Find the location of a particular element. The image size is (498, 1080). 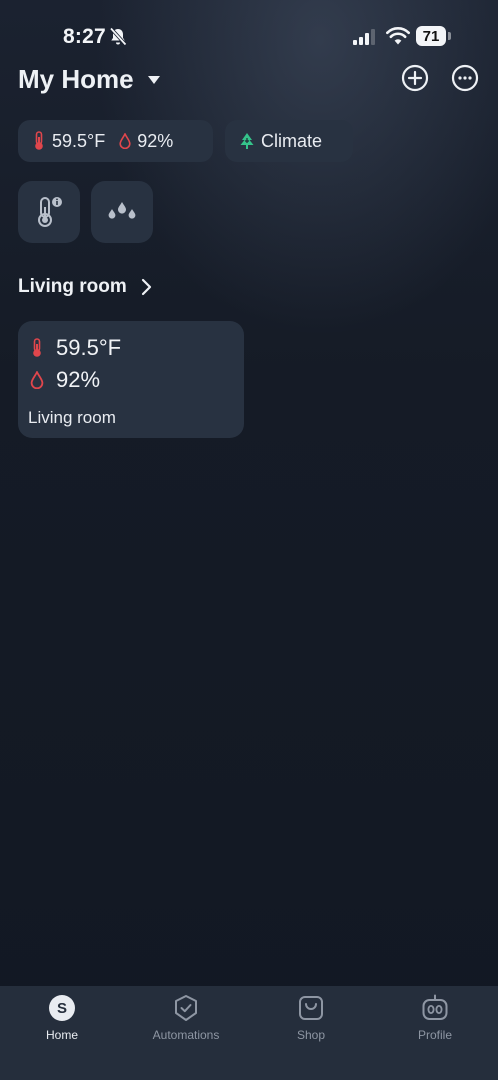

battery-level: 71 is located at coordinates (431, 36).